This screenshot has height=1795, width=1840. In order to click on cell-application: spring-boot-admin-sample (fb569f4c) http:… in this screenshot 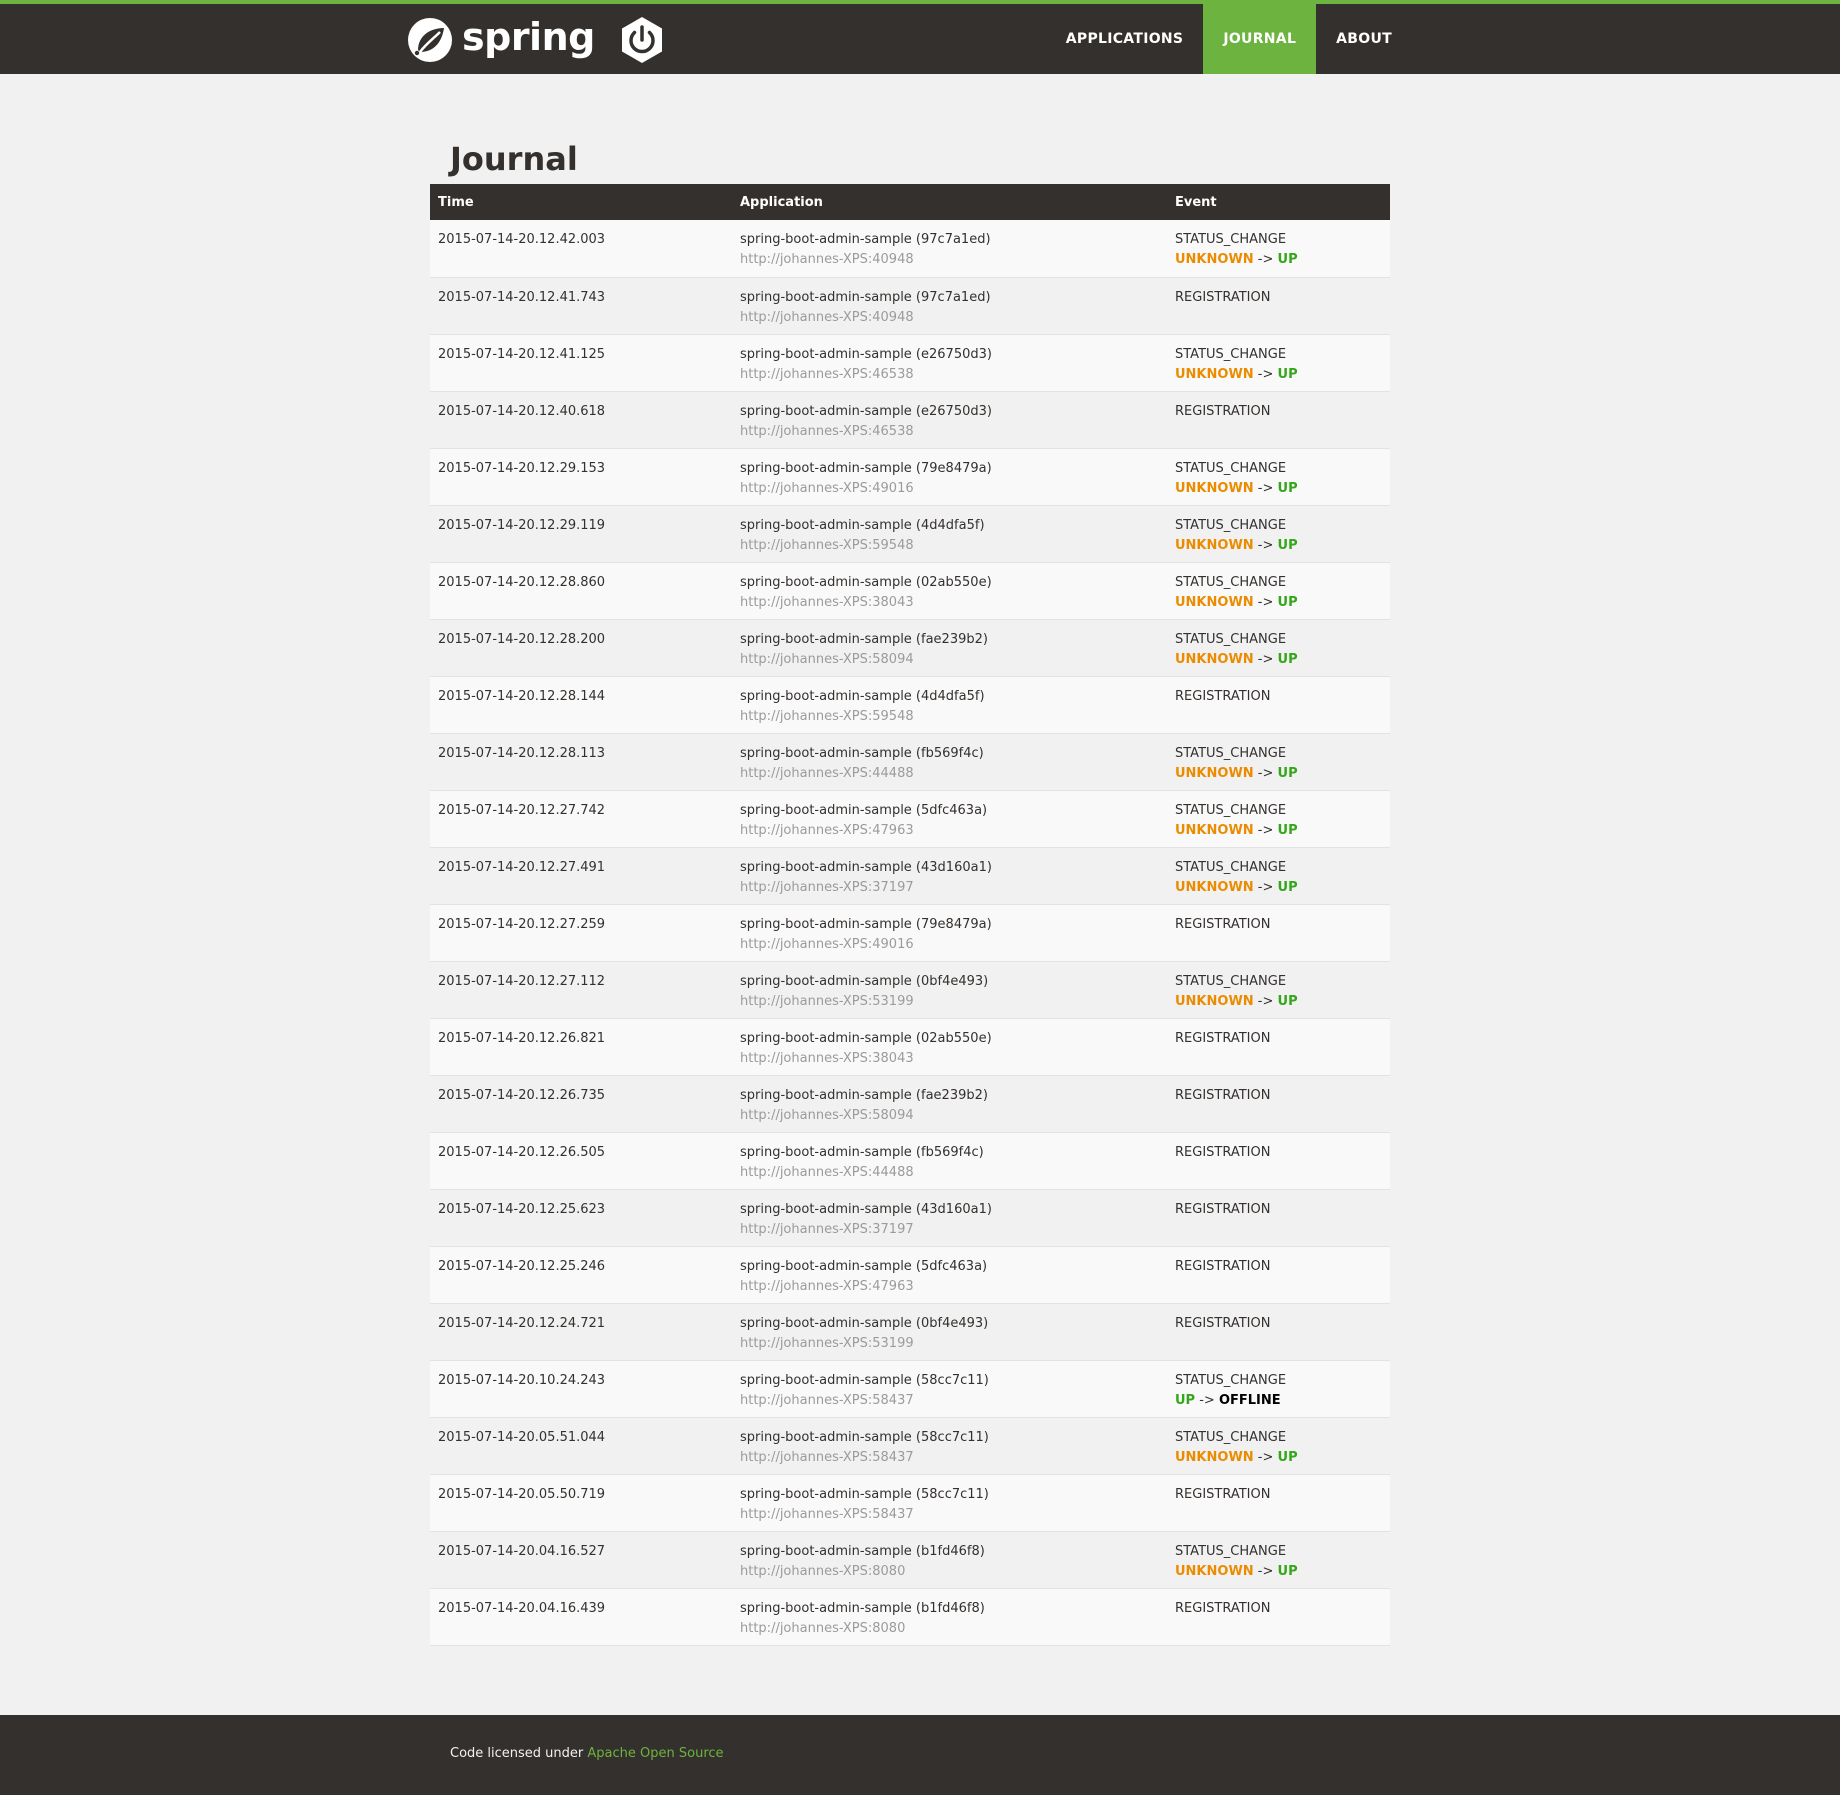, I will do `click(949, 762)`.